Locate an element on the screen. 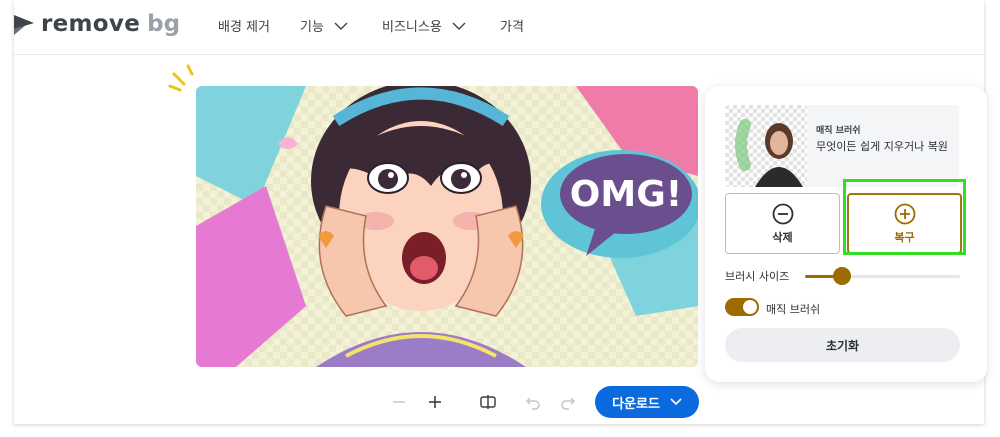 This screenshot has height=437, width=1000. restore-highlight-box is located at coordinates (904, 217).